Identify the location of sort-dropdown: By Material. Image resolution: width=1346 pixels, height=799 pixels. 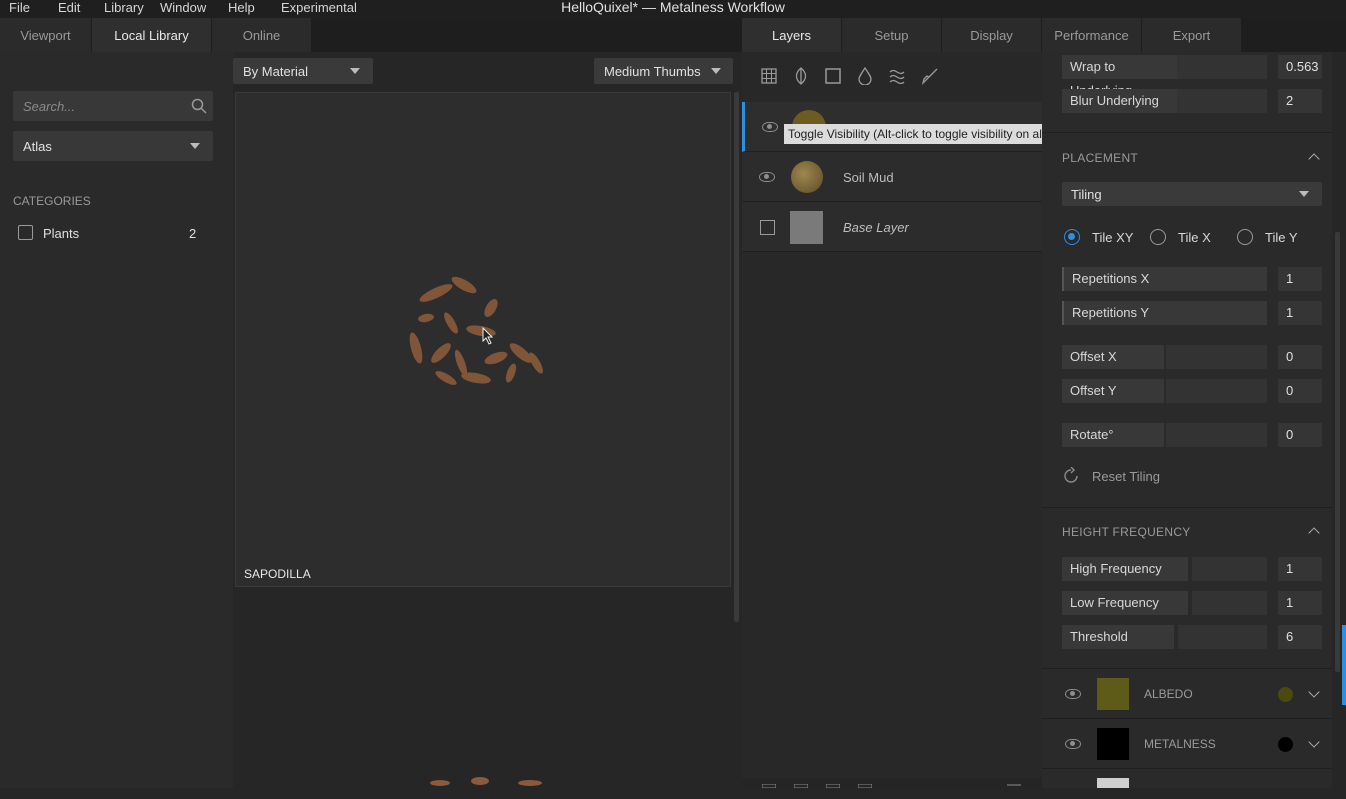
(303, 71).